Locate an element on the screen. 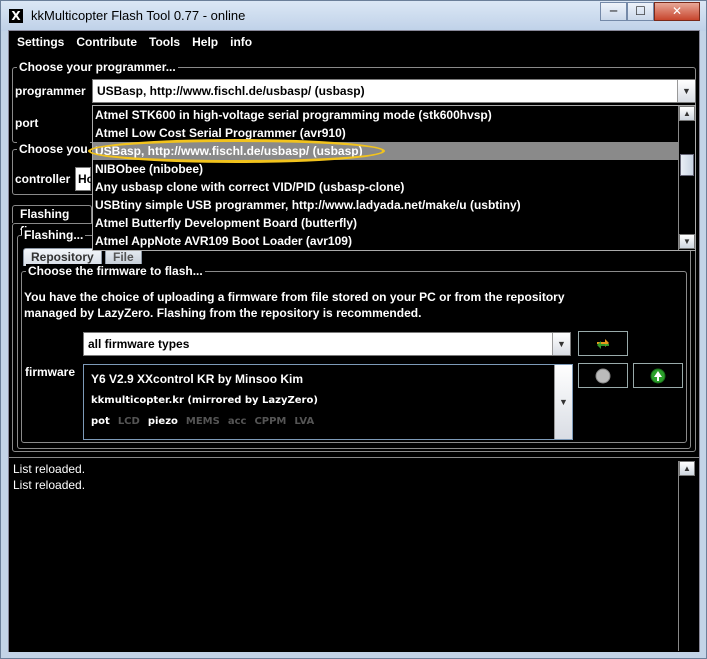 The height and width of the screenshot is (659, 707). tag-acc: acc is located at coordinates (237, 421).